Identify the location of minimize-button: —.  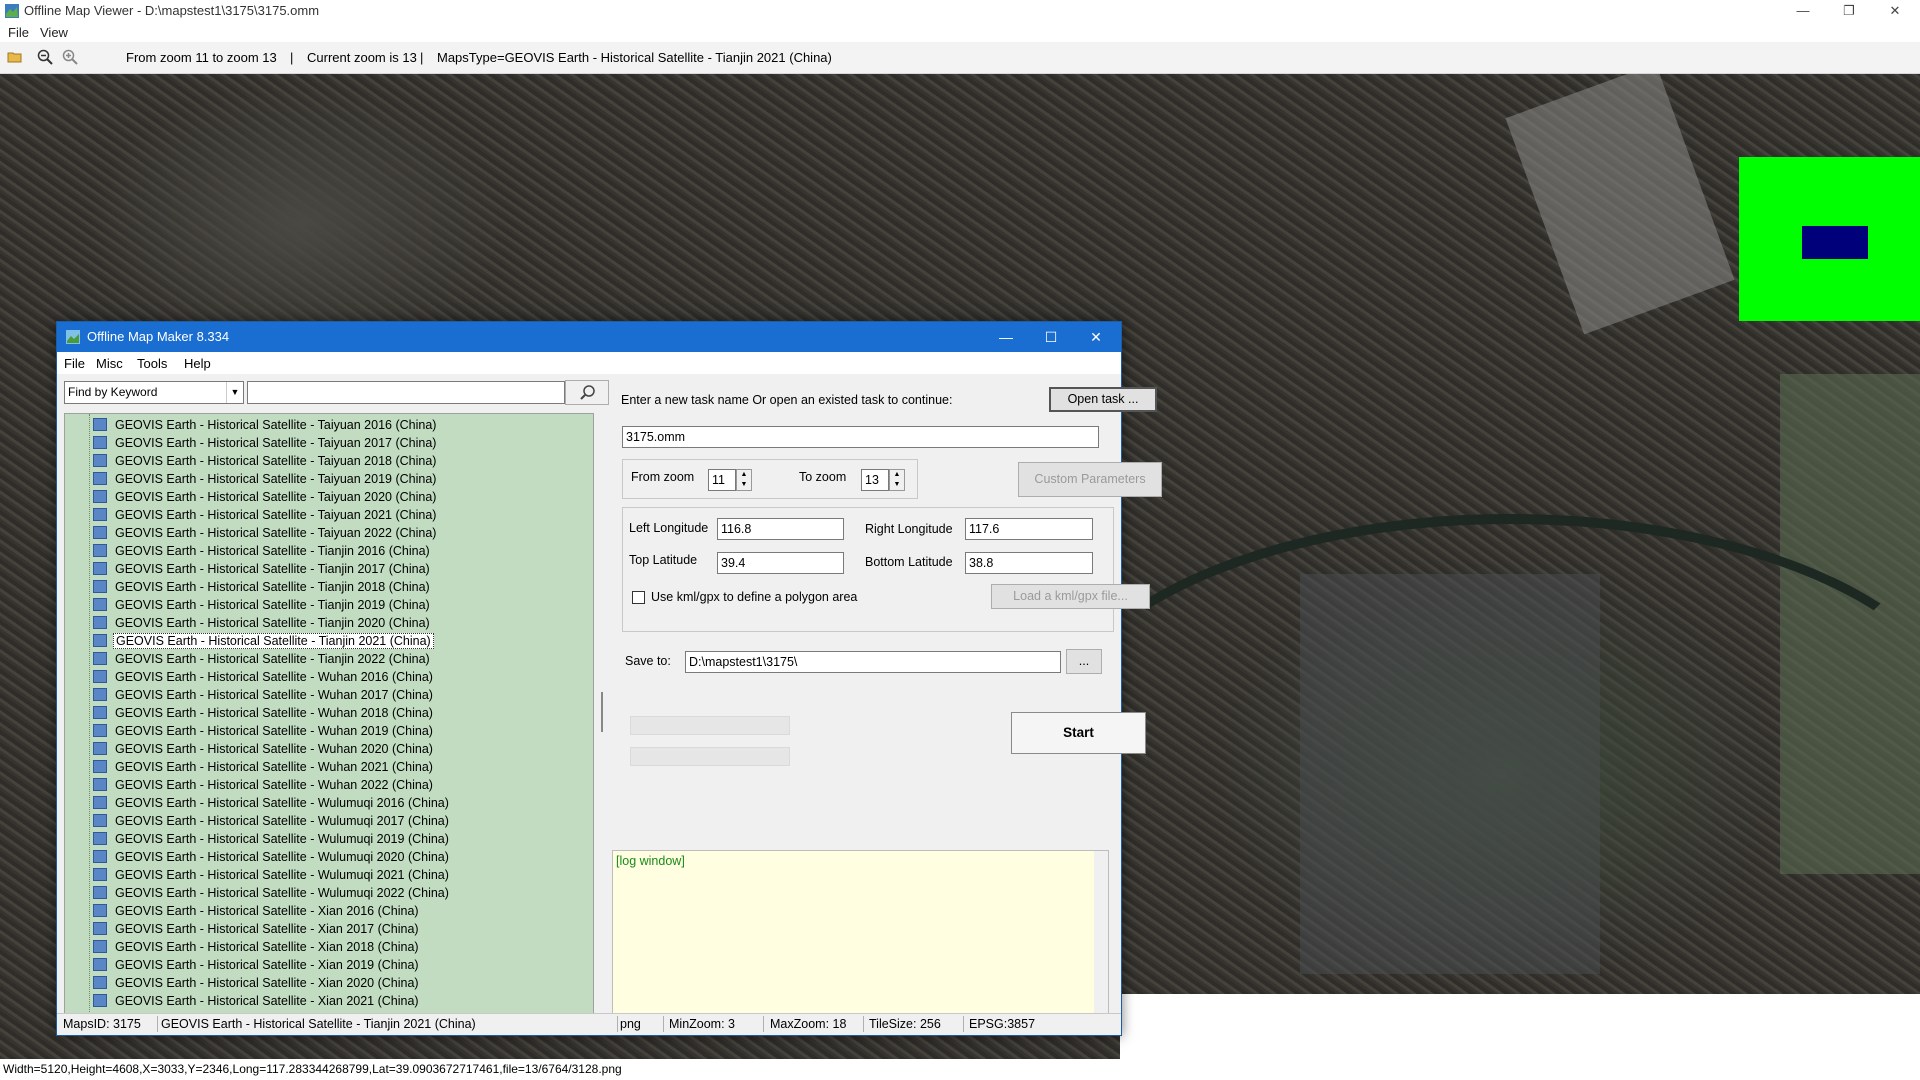
(1803, 11).